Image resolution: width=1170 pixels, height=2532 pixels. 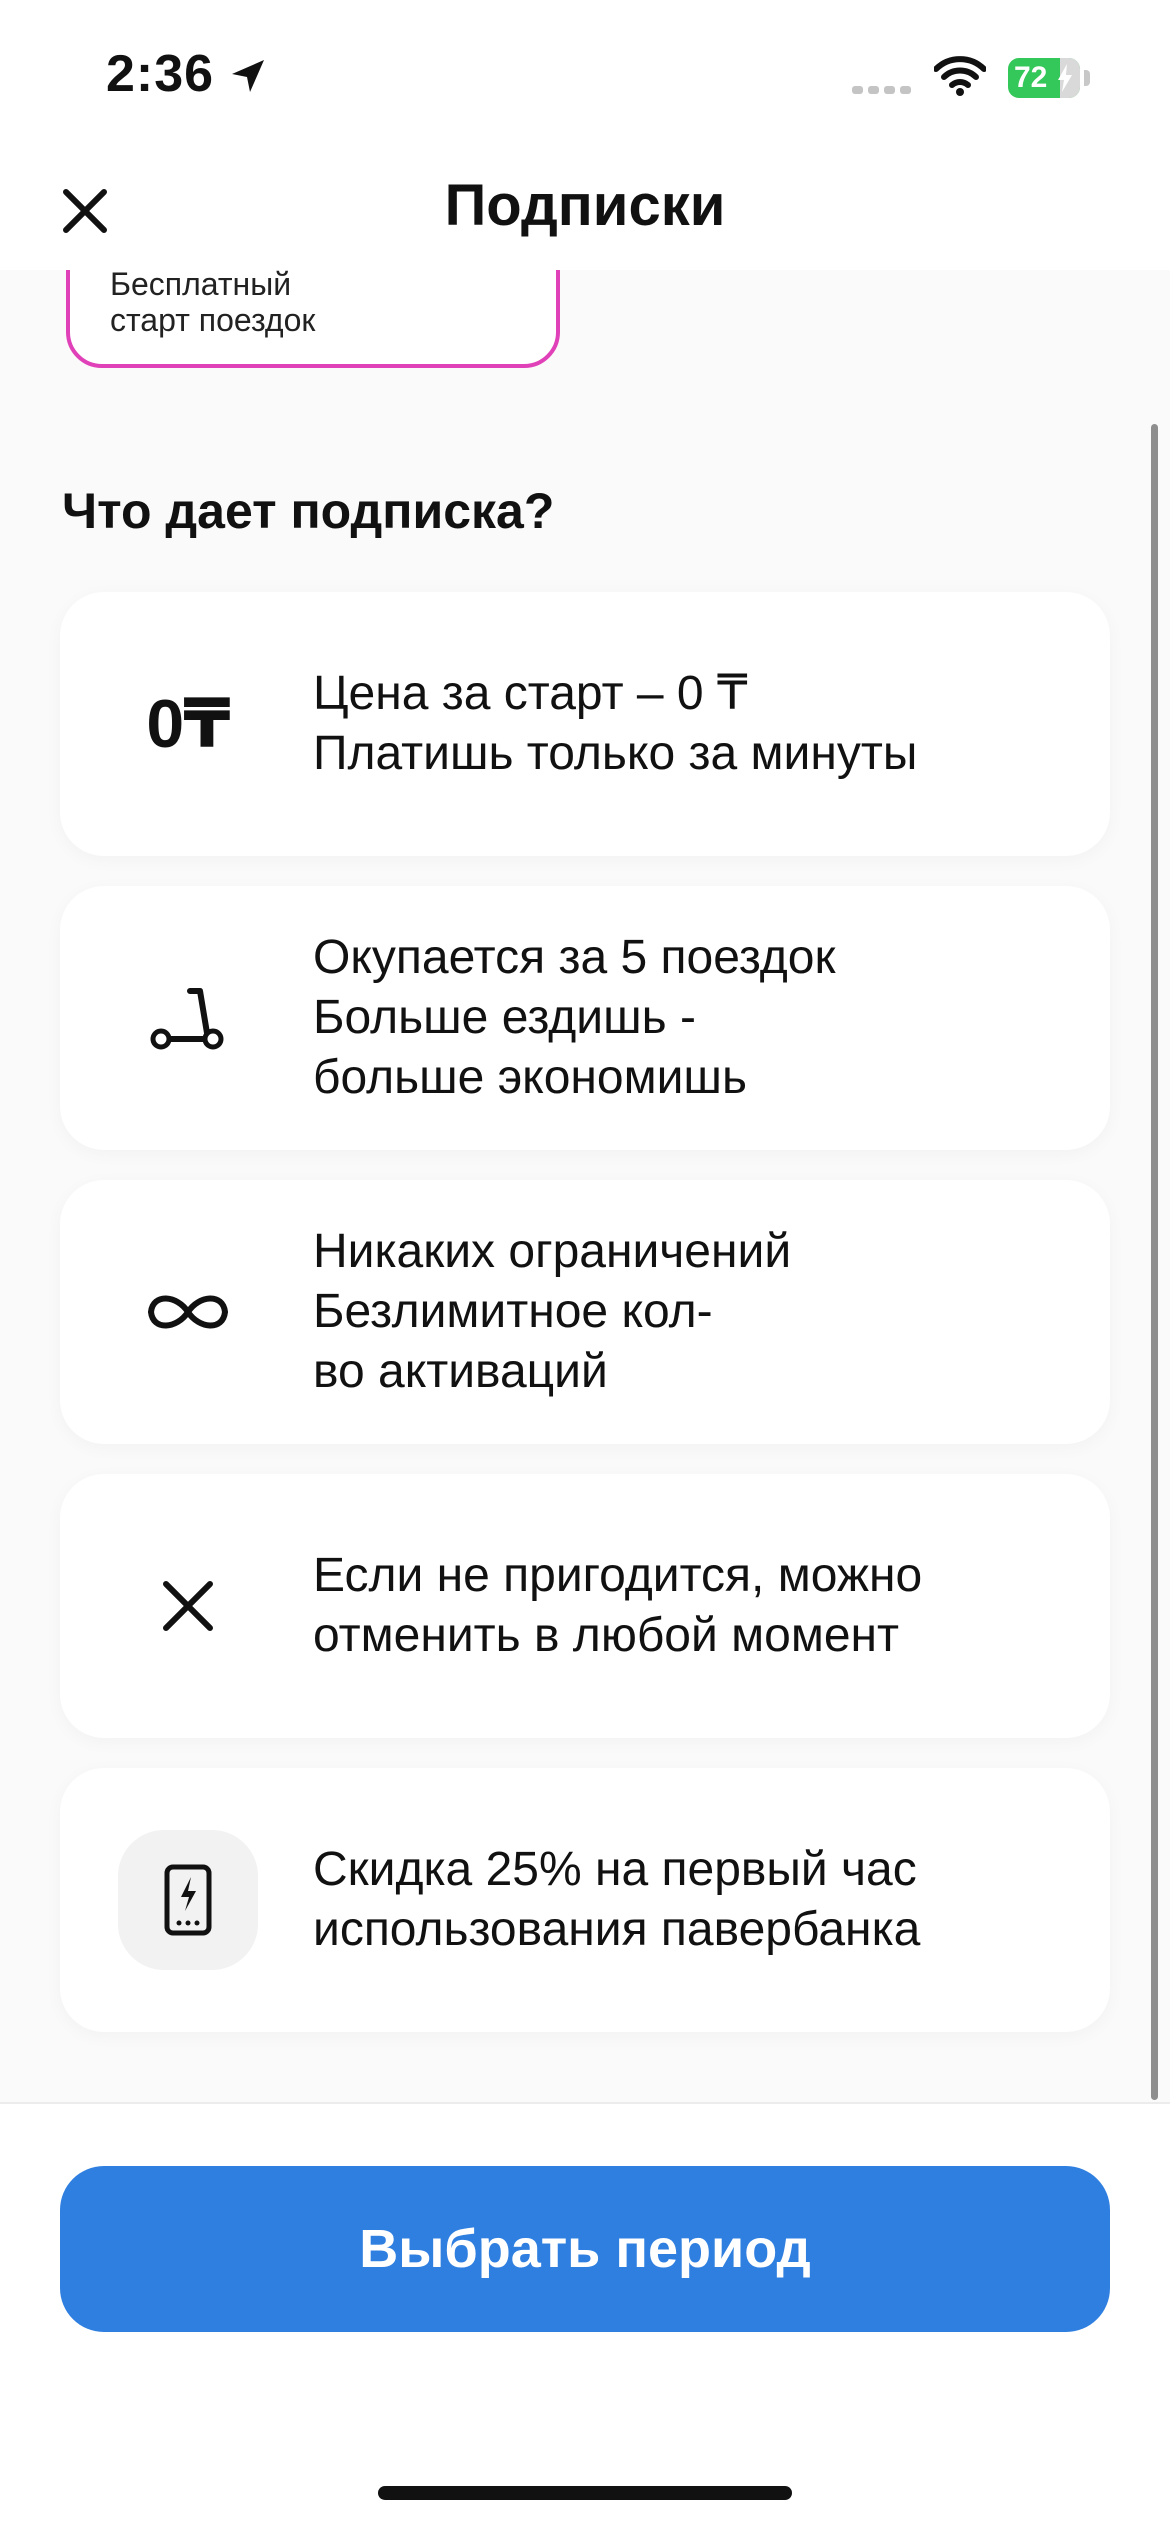 I want to click on infinity-icon, so click(x=188, y=1312).